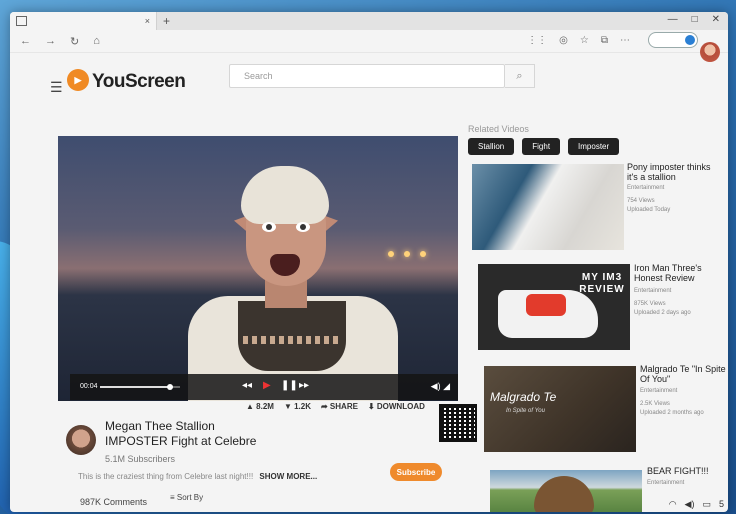 The width and height of the screenshot is (736, 514). I want to click on related-thumbnail-review: MY IM3 REVIEW, so click(554, 307).